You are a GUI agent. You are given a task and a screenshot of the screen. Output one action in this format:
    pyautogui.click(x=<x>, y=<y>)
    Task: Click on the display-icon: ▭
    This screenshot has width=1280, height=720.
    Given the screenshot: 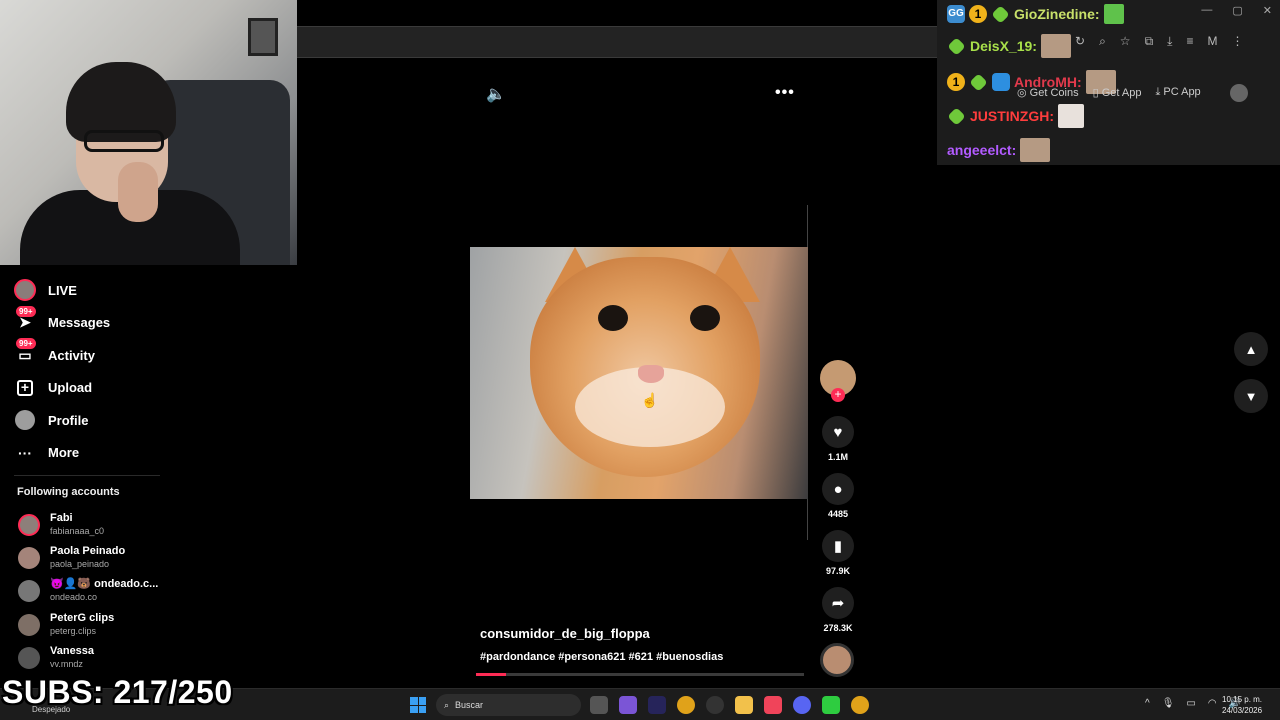 What is the action you would take?
    pyautogui.click(x=1190, y=703)
    